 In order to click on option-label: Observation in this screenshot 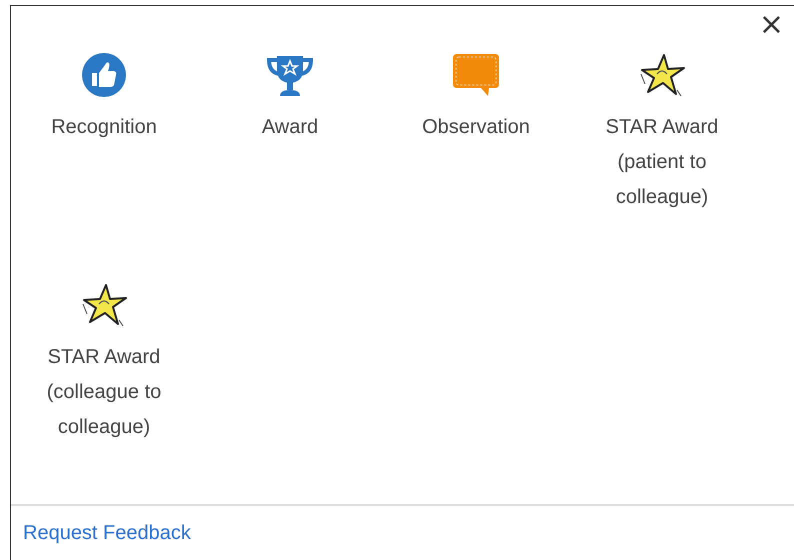, I will do `click(476, 127)`.